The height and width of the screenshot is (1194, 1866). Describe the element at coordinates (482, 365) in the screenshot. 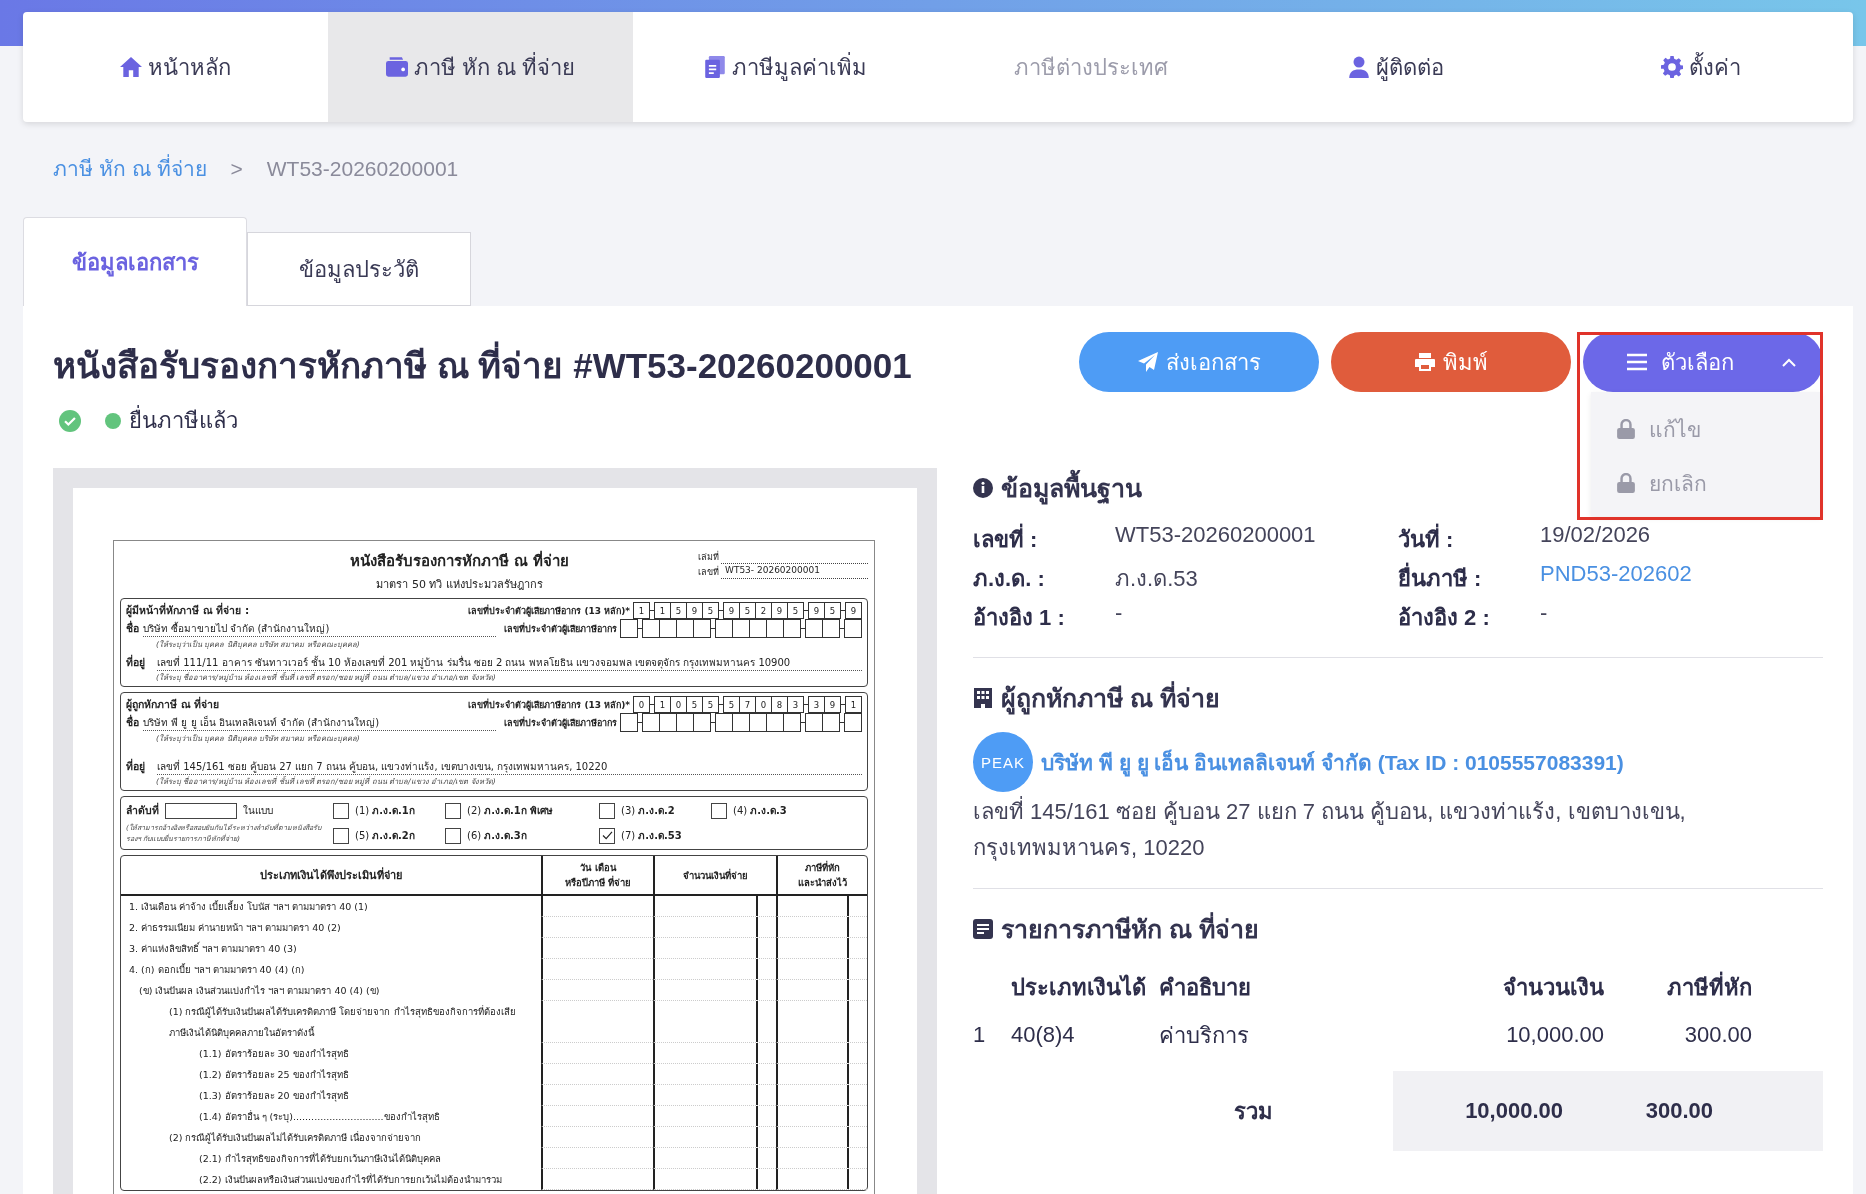

I see `document-title: หนังสือรับรองการหักภาษี ณ ที่จ่าย #WT53-20260200001` at that location.